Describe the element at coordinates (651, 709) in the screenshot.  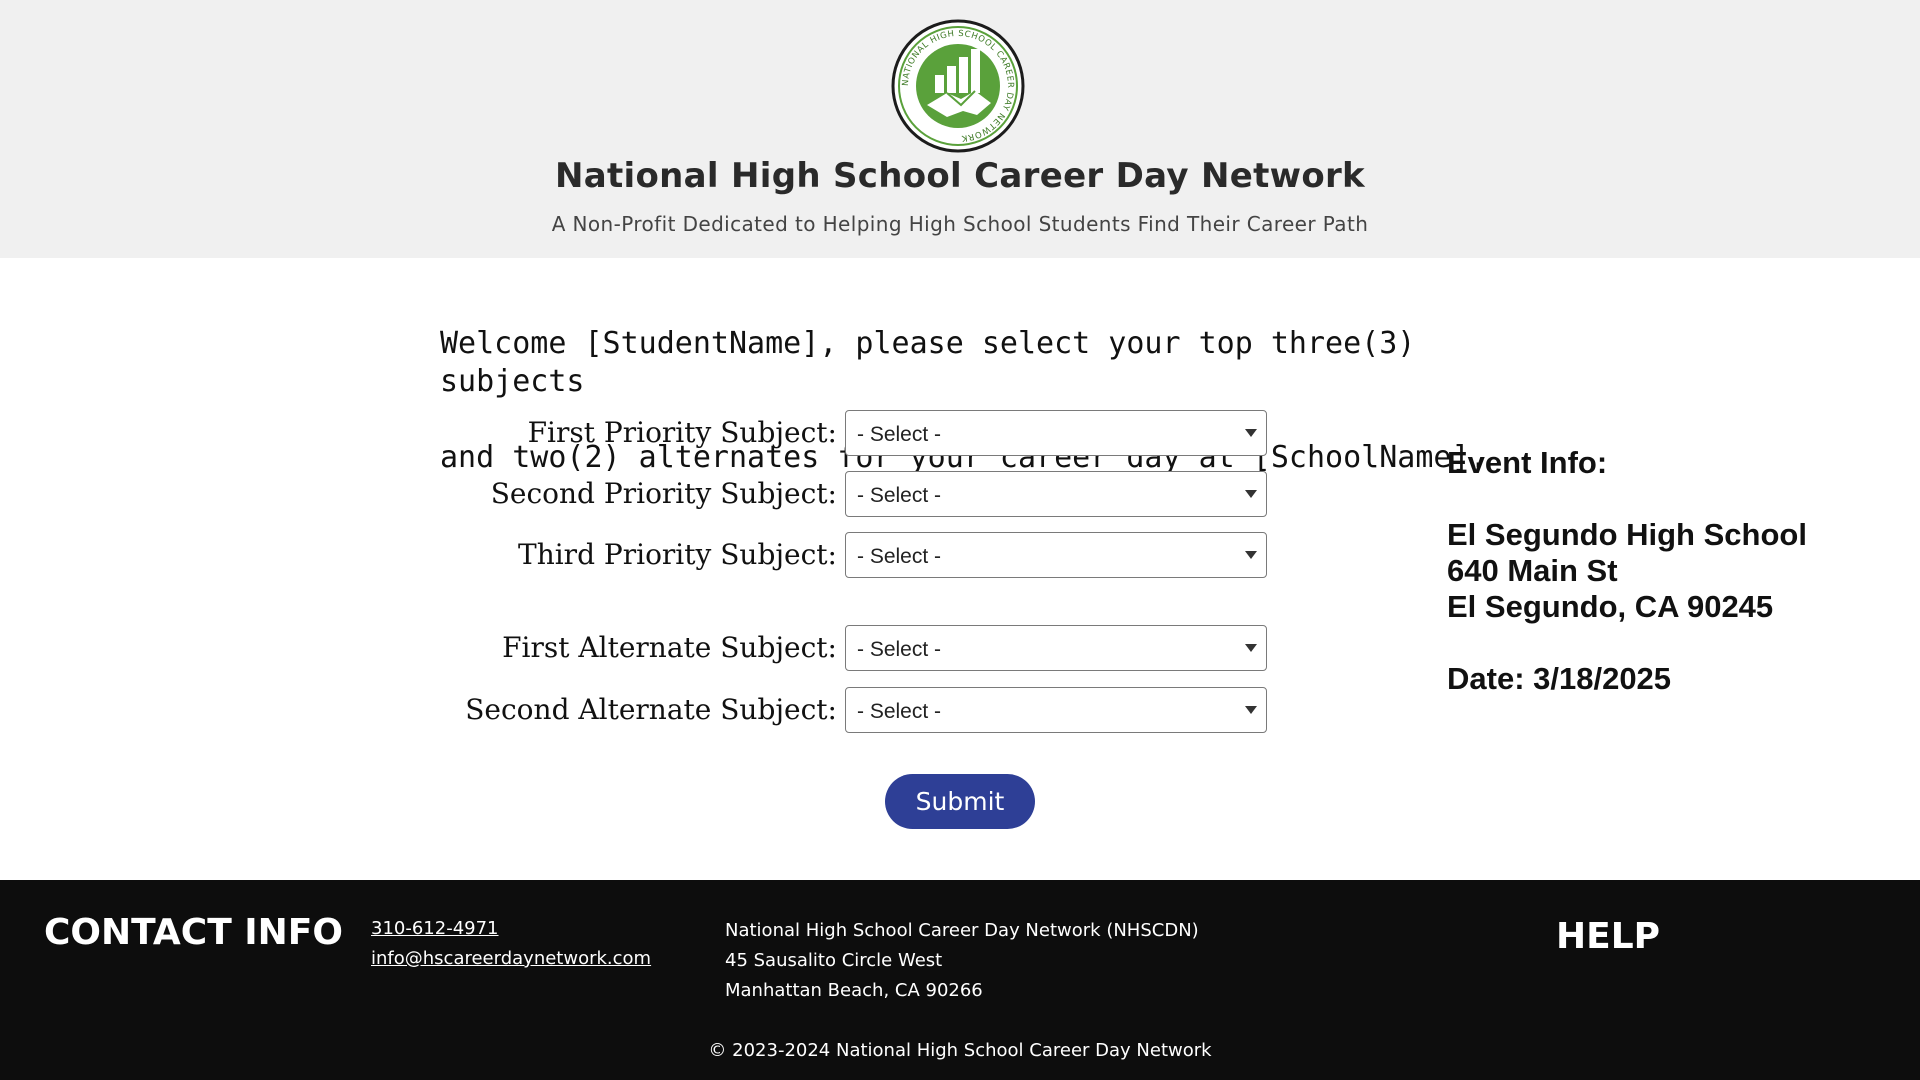
I see `second-alternate-label: Second Alternate Subject:` at that location.